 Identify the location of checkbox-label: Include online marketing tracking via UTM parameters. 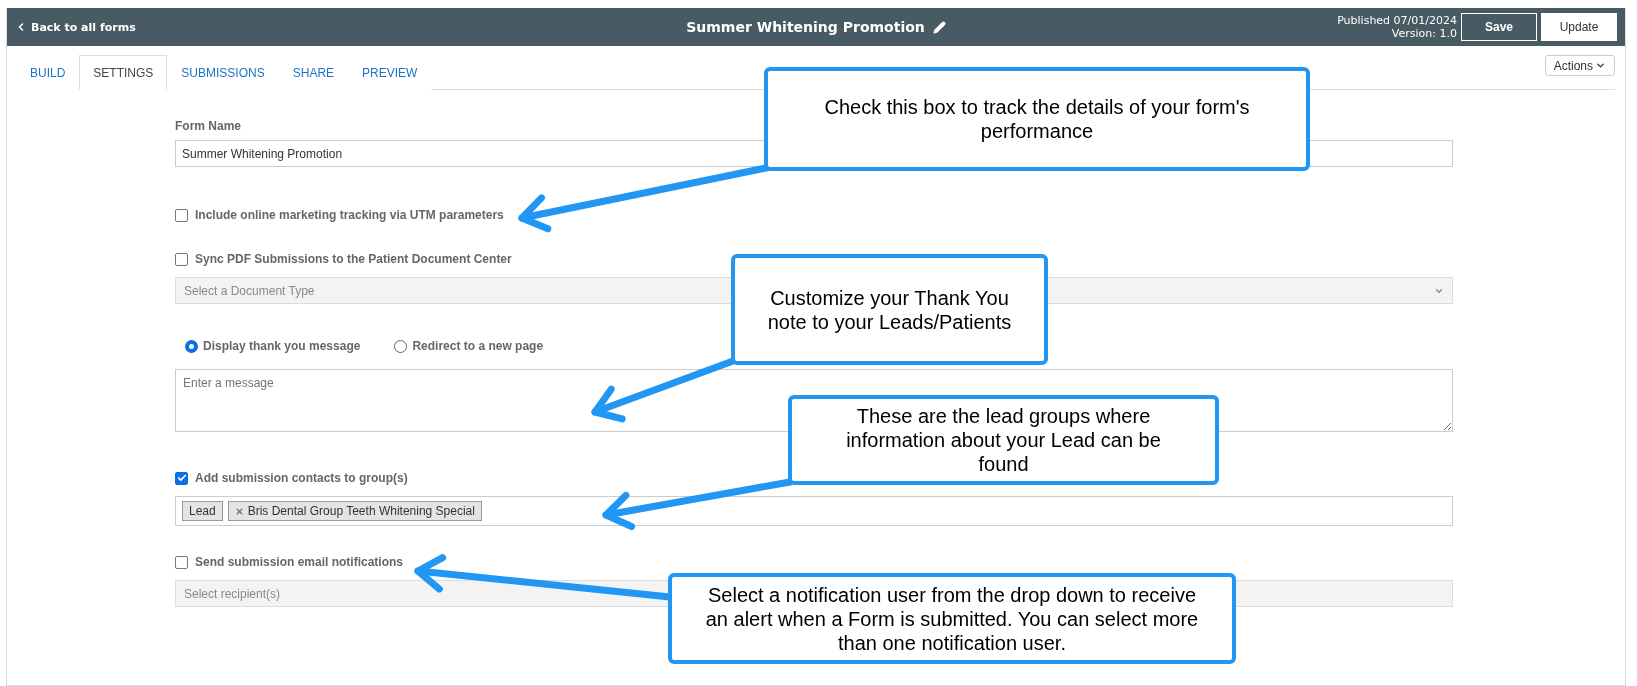
(349, 215).